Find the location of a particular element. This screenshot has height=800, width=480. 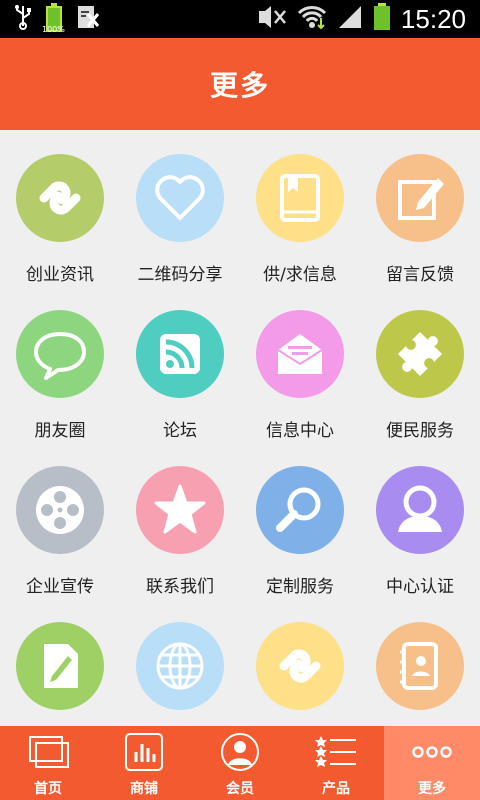

nav-label: 会员 is located at coordinates (240, 789).